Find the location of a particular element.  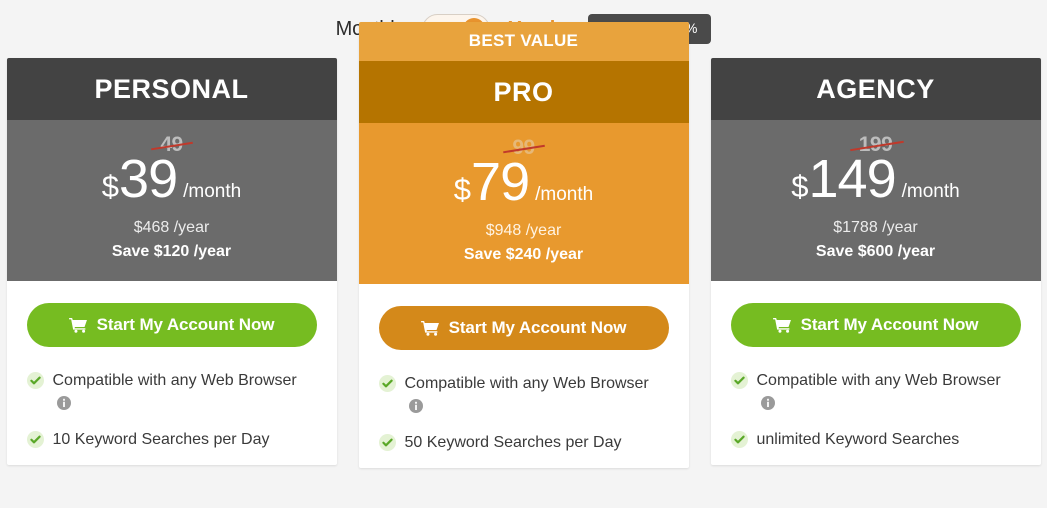

feature-label: unlimited Keyword Searches is located at coordinates (858, 440).